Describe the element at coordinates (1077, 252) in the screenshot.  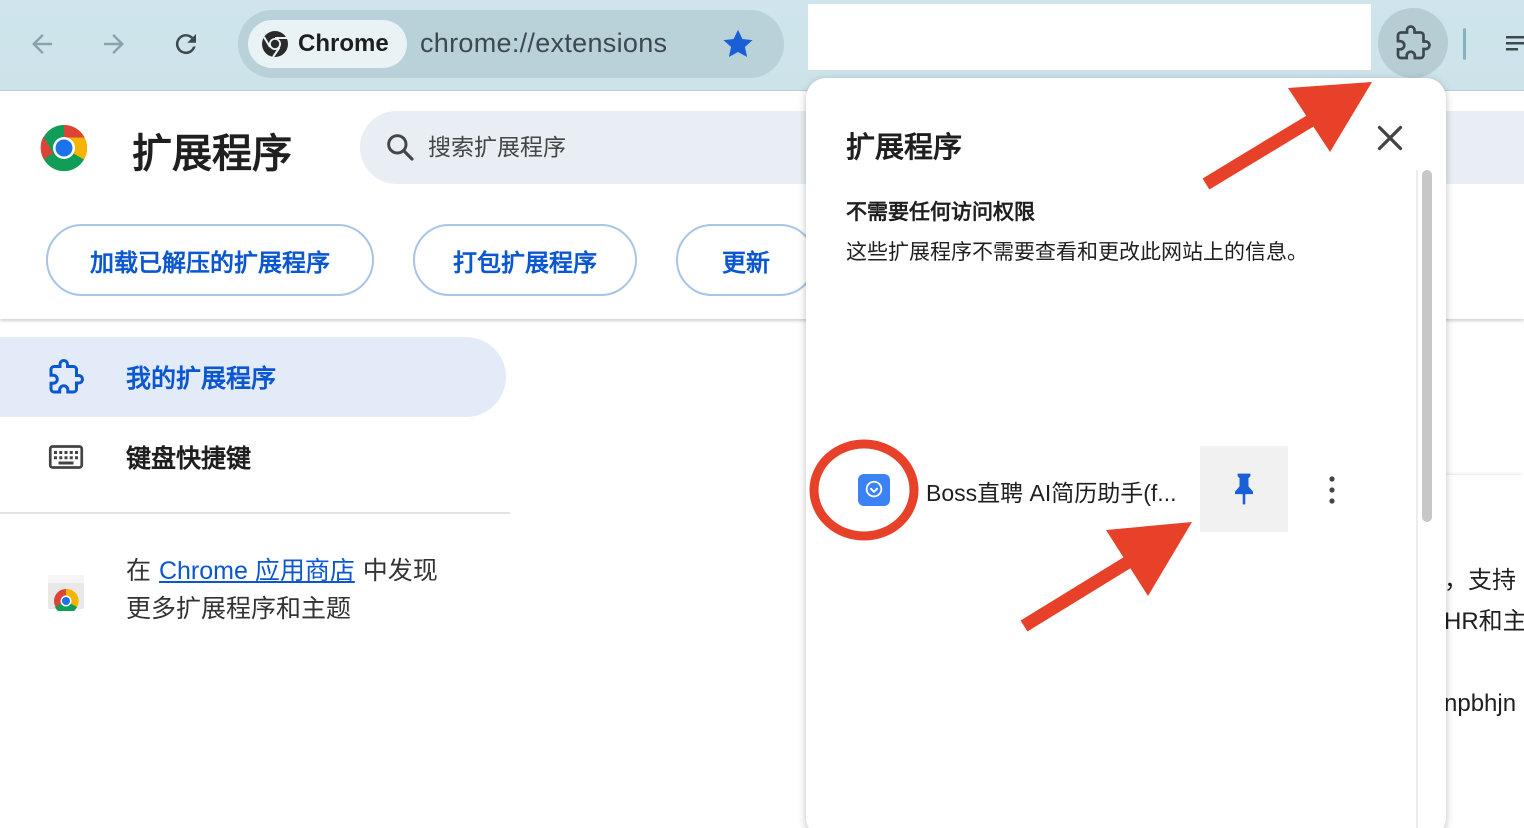
I see `section-description: 这些扩展程序不需要查看和更改此网站上的信息。` at that location.